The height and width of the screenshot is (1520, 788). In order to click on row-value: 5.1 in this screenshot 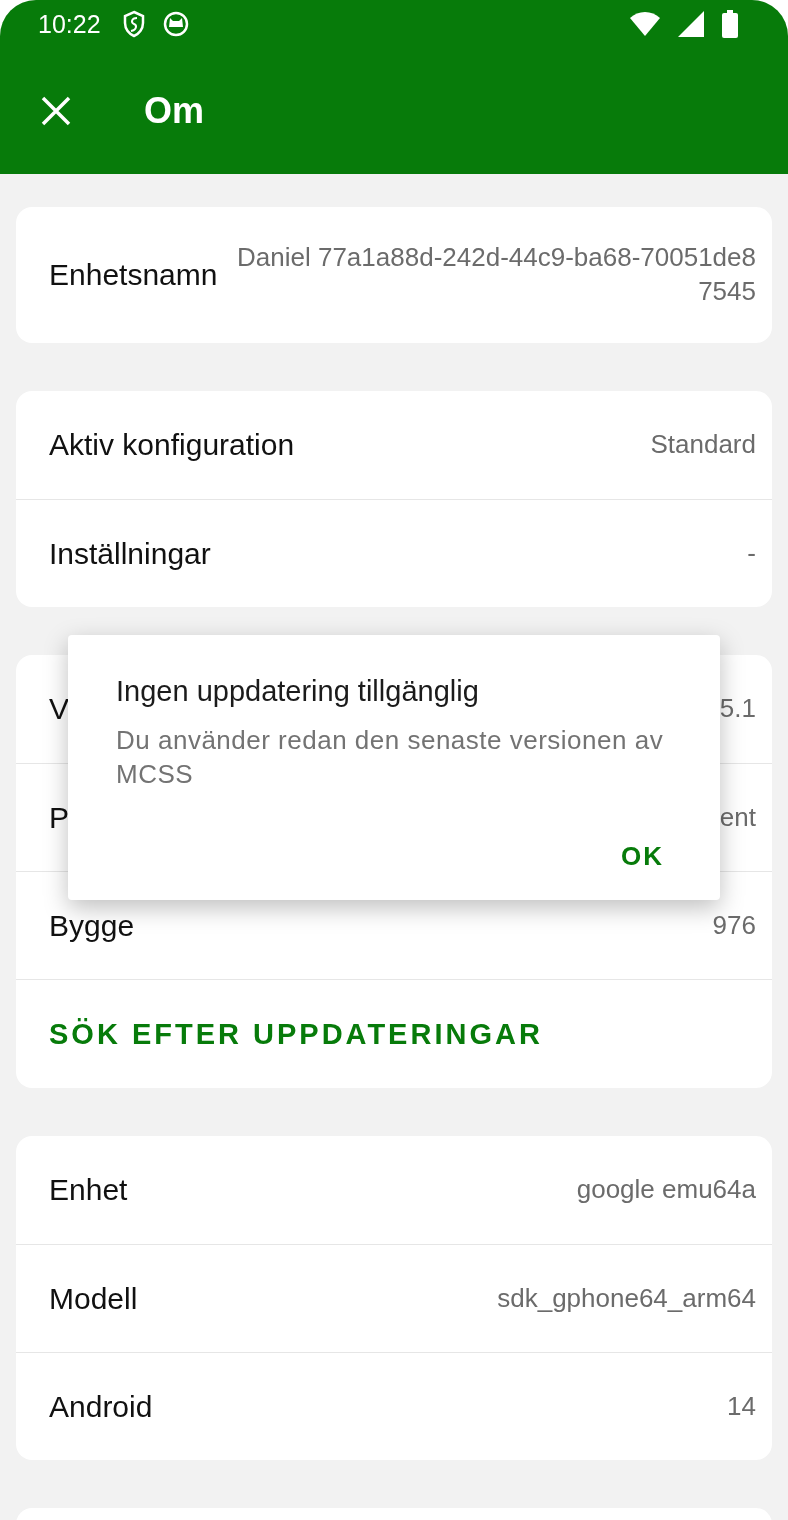, I will do `click(737, 709)`.